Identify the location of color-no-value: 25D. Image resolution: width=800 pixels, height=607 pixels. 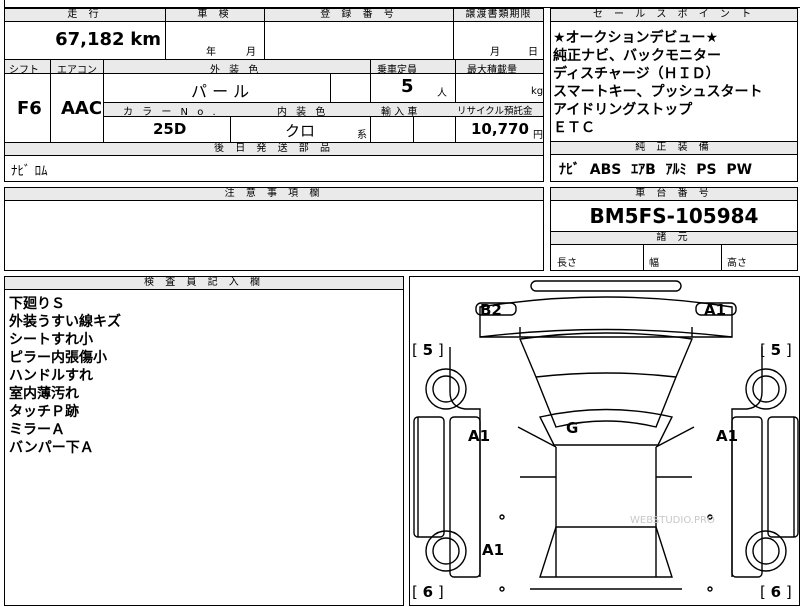
(170, 129).